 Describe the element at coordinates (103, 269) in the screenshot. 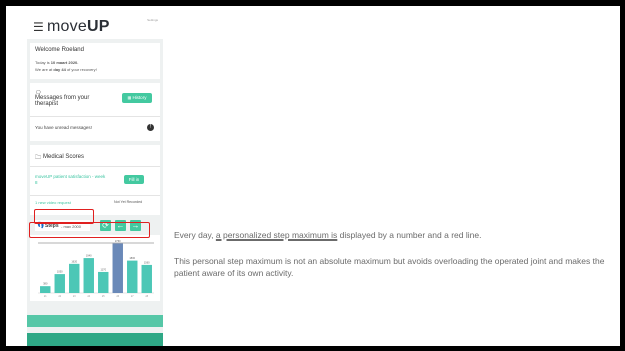

I see `chart-data-label: 1170` at that location.